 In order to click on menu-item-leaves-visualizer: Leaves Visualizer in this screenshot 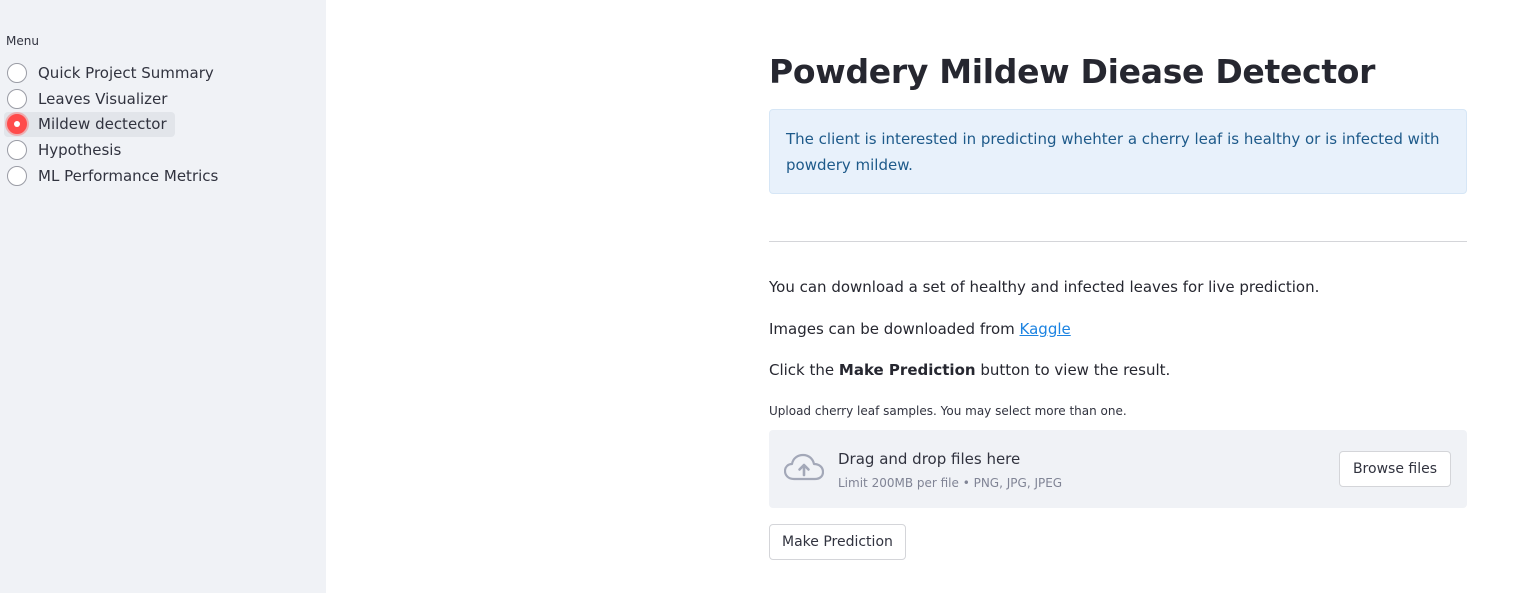, I will do `click(89, 99)`.